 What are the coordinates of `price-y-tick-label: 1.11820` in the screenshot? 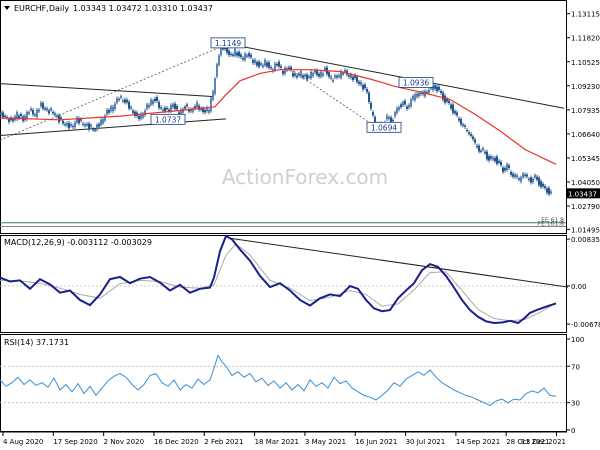 It's located at (585, 39).